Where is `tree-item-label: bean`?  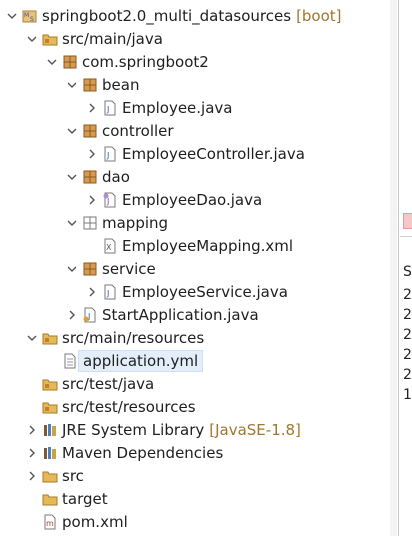
tree-item-label: bean is located at coordinates (121, 84).